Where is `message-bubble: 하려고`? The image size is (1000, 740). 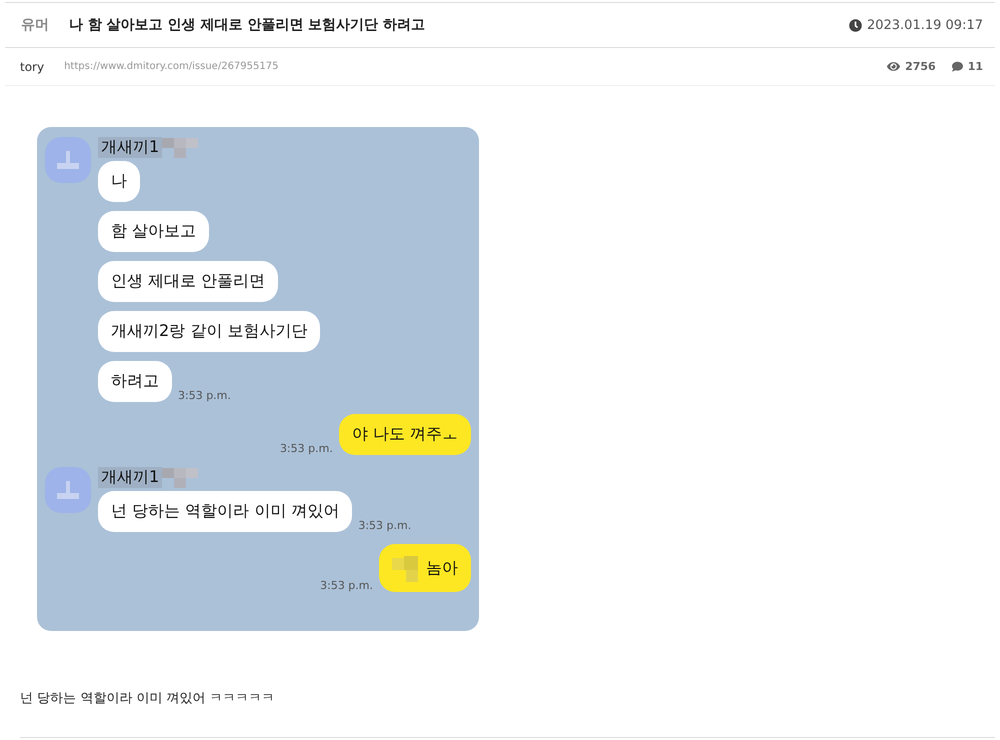 message-bubble: 하려고 is located at coordinates (135, 381).